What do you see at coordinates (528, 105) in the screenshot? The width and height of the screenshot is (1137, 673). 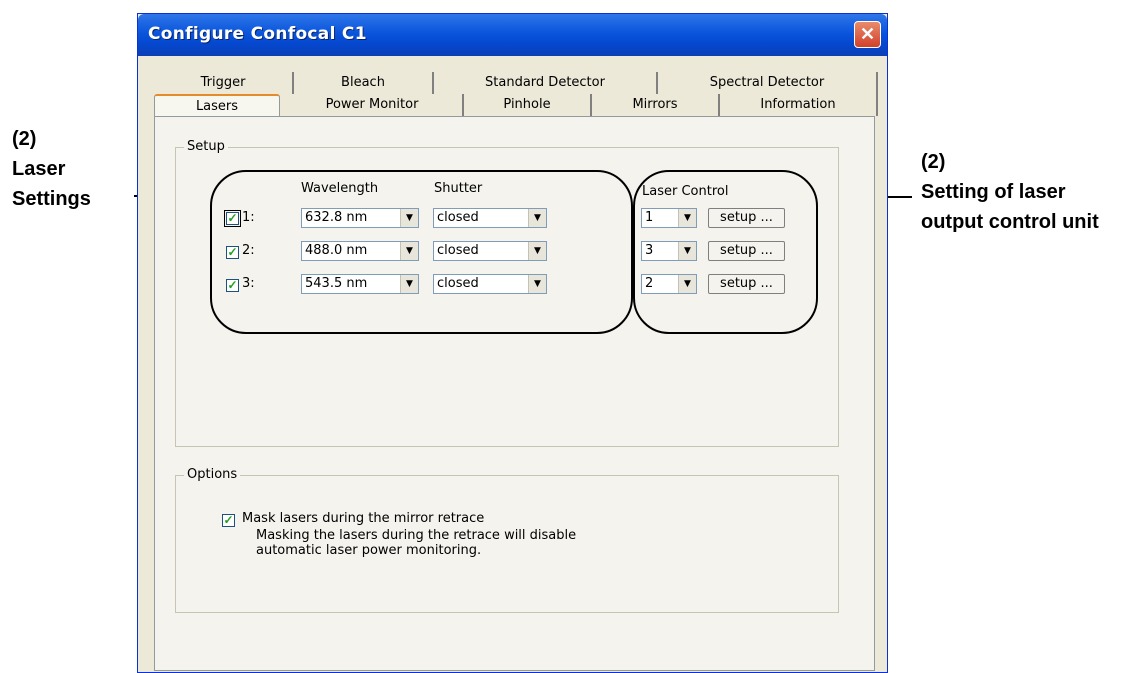 I see `tab-pinhole: Pinhole` at bounding box center [528, 105].